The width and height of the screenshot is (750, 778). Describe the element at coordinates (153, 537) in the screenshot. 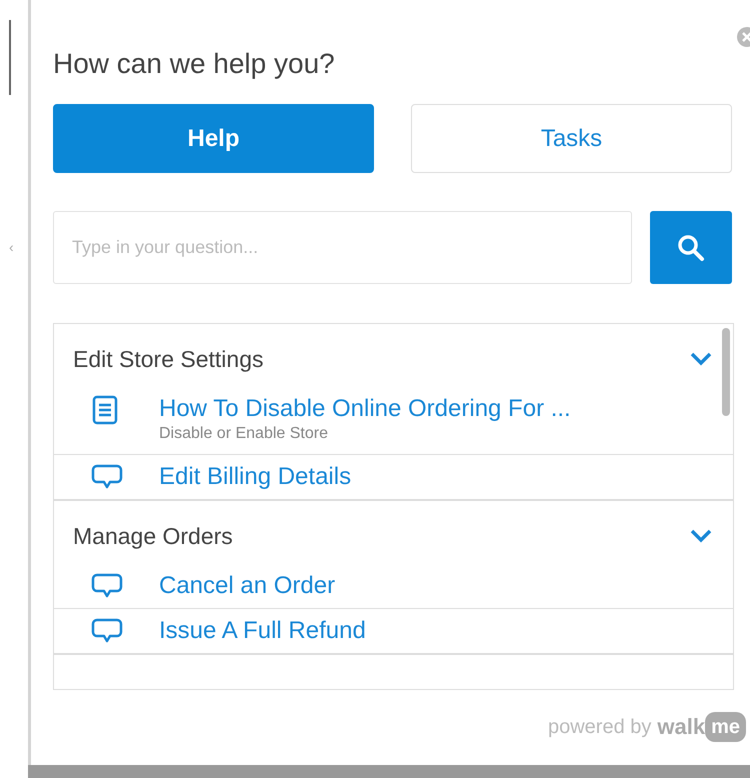

I see `group-title: Manage Orders` at that location.